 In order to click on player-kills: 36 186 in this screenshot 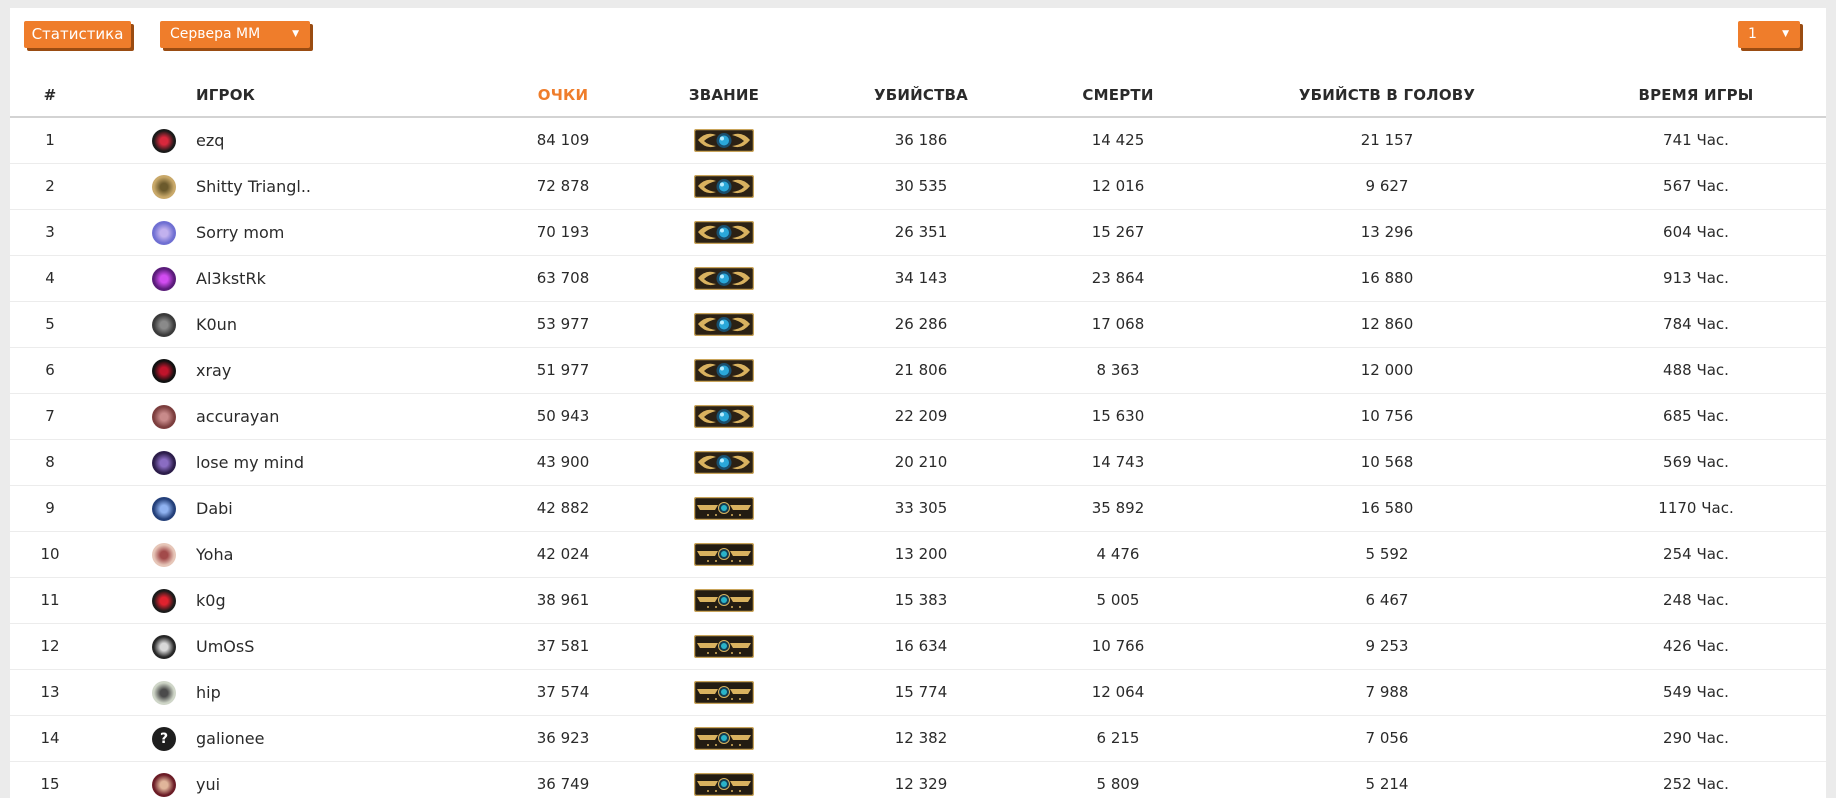, I will do `click(921, 140)`.